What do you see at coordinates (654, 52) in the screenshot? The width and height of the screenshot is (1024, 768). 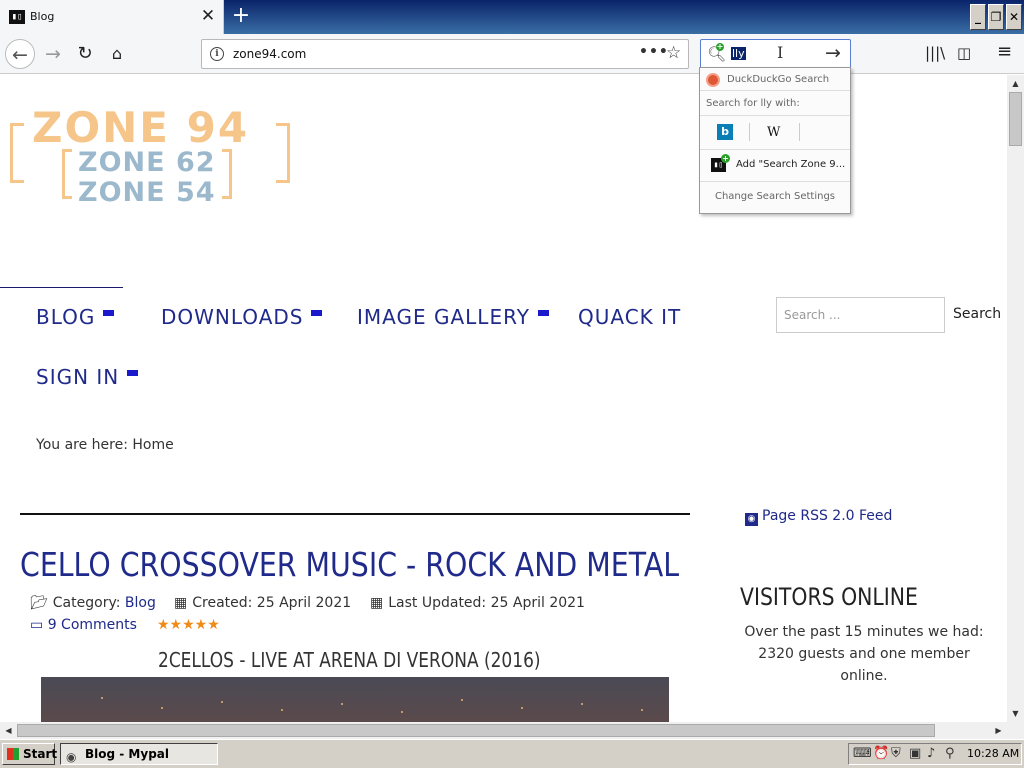 I see `page-actions-icon: •••` at bounding box center [654, 52].